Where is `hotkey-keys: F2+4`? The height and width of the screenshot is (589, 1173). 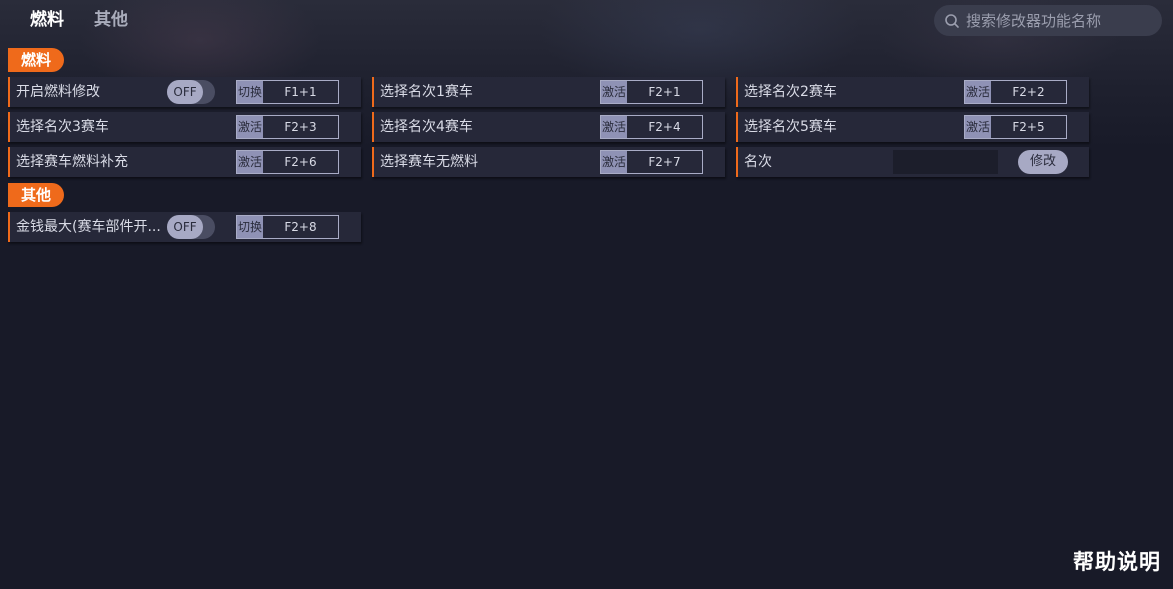
hotkey-keys: F2+4 is located at coordinates (664, 127).